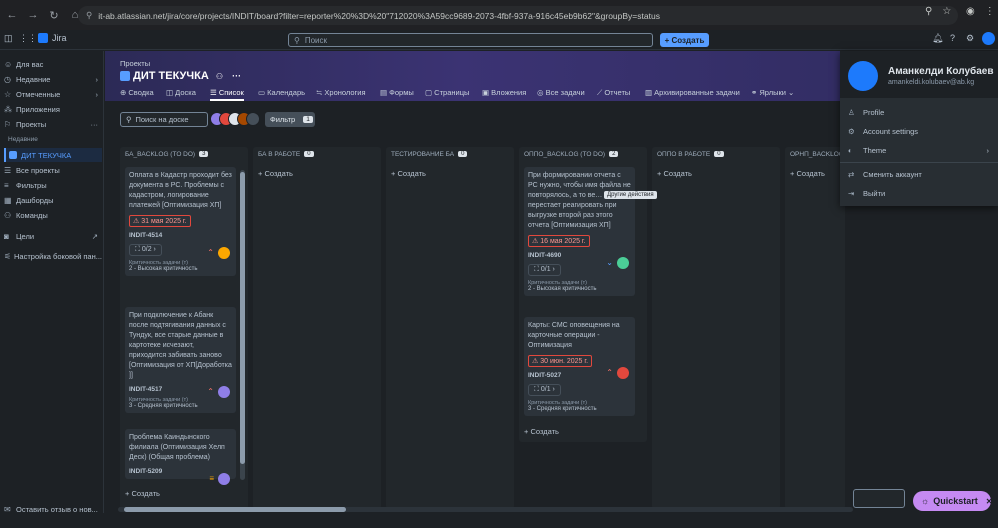 Image resolution: width=998 pixels, height=528 pixels. What do you see at coordinates (54, 15) in the screenshot?
I see `reload-icon: ↻` at bounding box center [54, 15].